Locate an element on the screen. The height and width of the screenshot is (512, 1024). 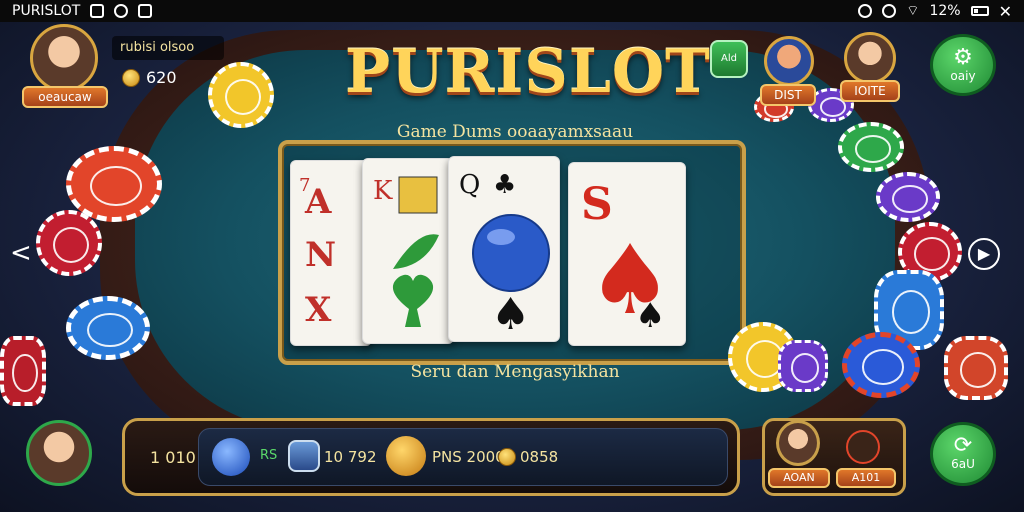
battery-icon is located at coordinates (979, 11).